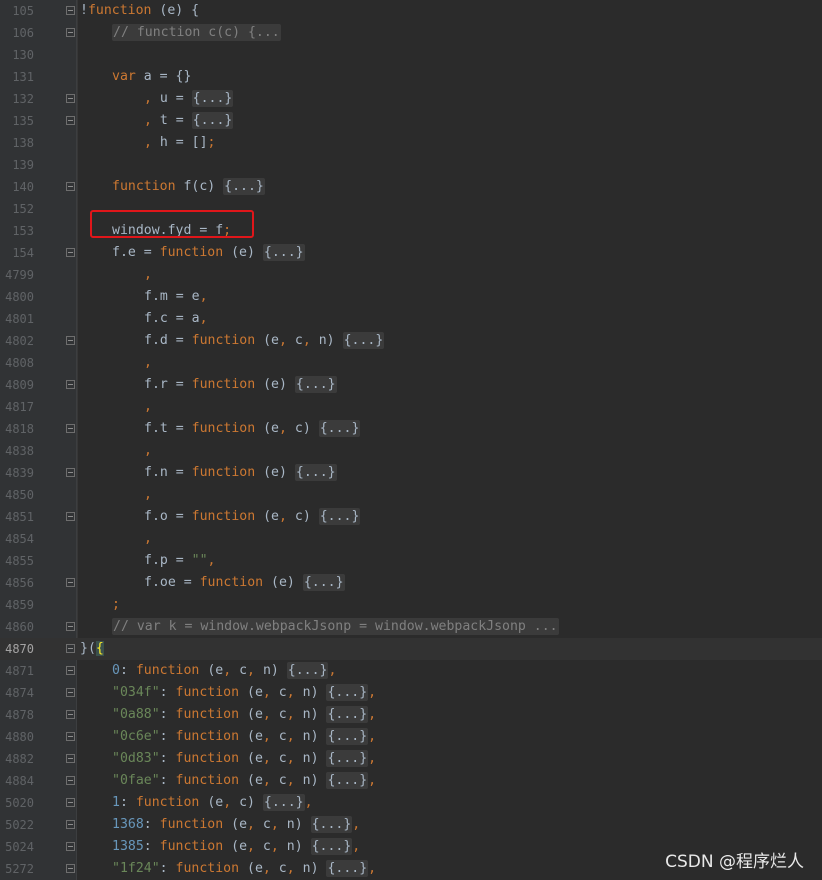 This screenshot has height=880, width=822. I want to click on code-line: 4839 f.n = function (e) {...}, so click(411, 473).